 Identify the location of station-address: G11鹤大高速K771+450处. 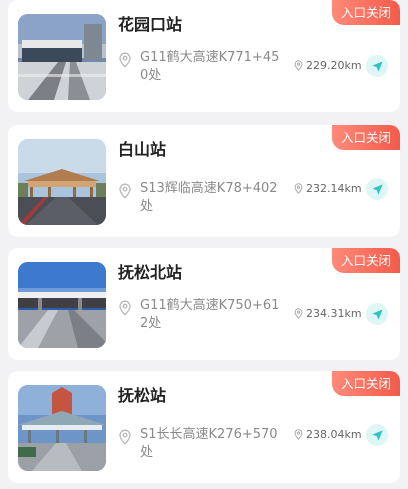
(201, 67).